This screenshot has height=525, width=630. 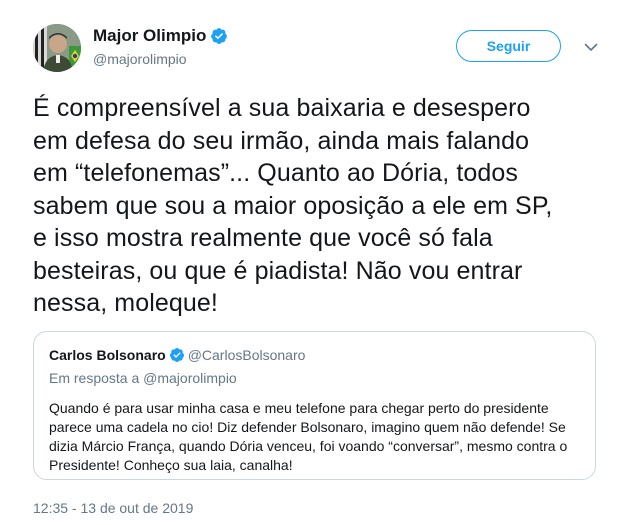 I want to click on avatar-photo, so click(x=57, y=48).